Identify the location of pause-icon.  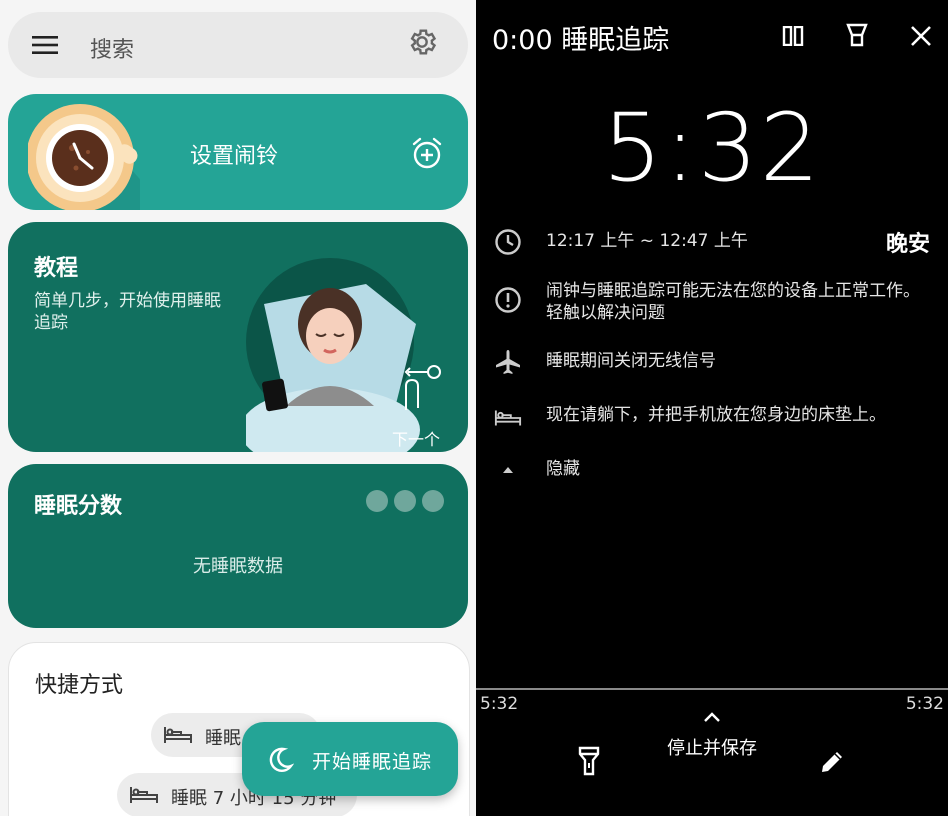
(793, 36).